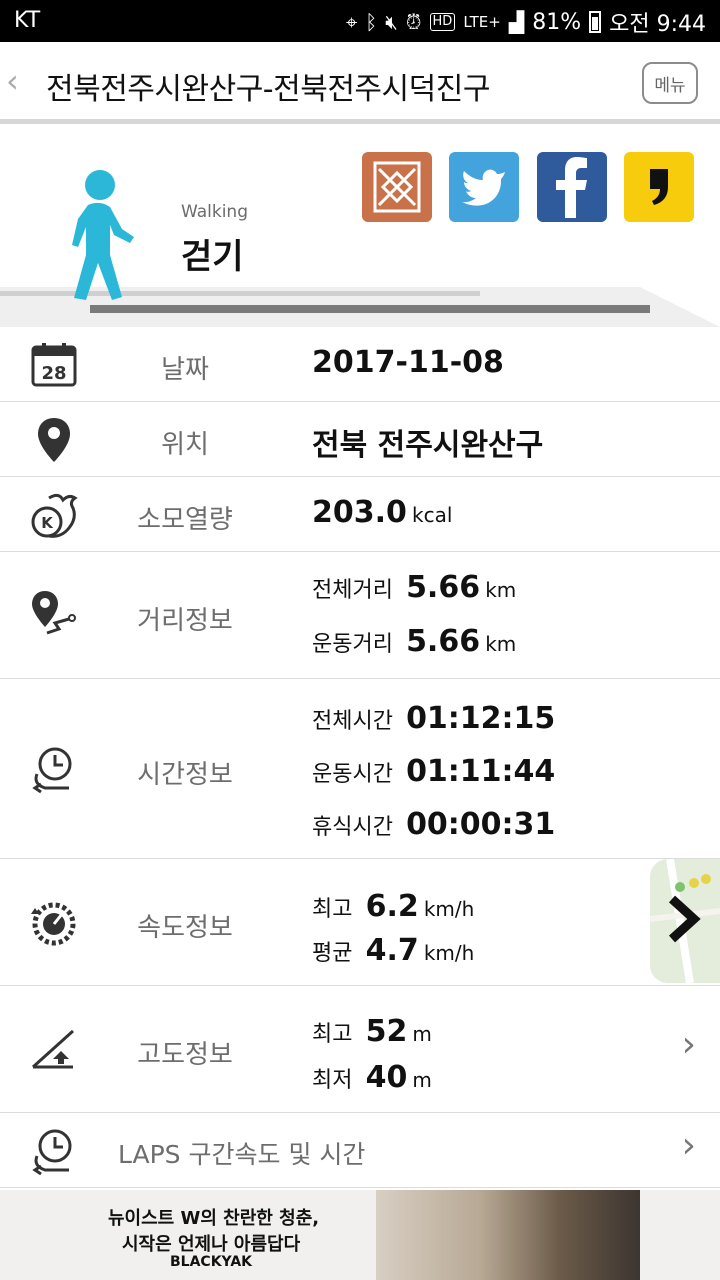 The height and width of the screenshot is (1280, 720). I want to click on signal-icon: ▟, so click(516, 22).